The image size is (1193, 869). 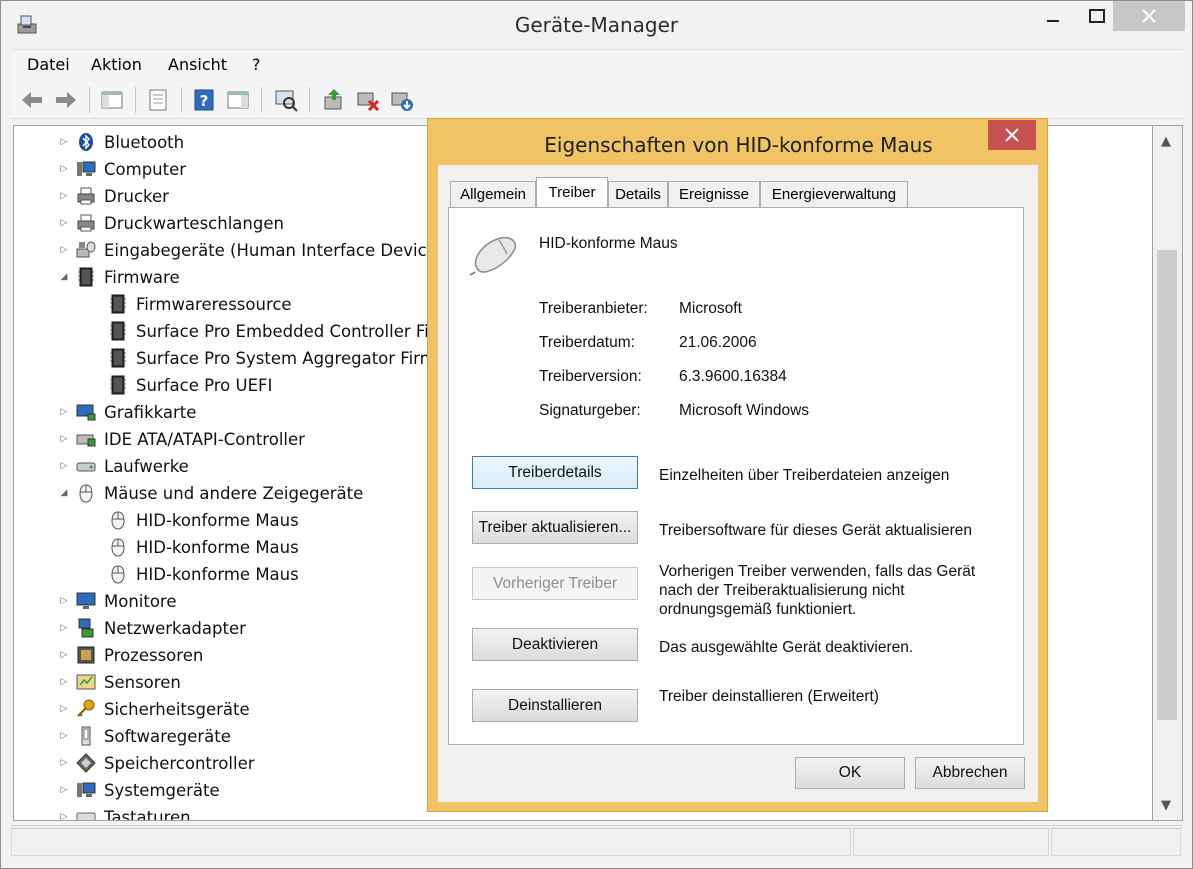 I want to click on tree-item: ▷ Tastaturen, so click(x=124, y=812).